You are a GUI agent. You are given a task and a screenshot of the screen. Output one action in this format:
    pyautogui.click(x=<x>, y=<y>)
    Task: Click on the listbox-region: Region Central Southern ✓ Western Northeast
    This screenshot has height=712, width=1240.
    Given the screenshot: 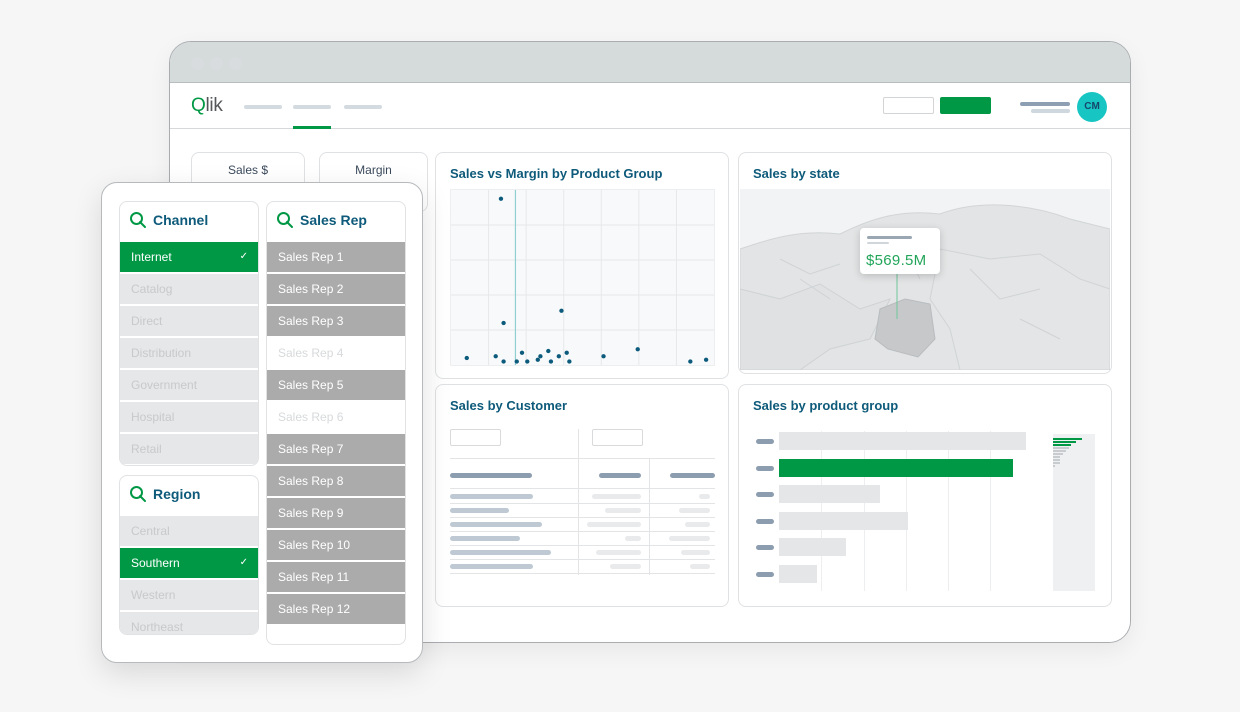 What is the action you would take?
    pyautogui.click(x=189, y=555)
    